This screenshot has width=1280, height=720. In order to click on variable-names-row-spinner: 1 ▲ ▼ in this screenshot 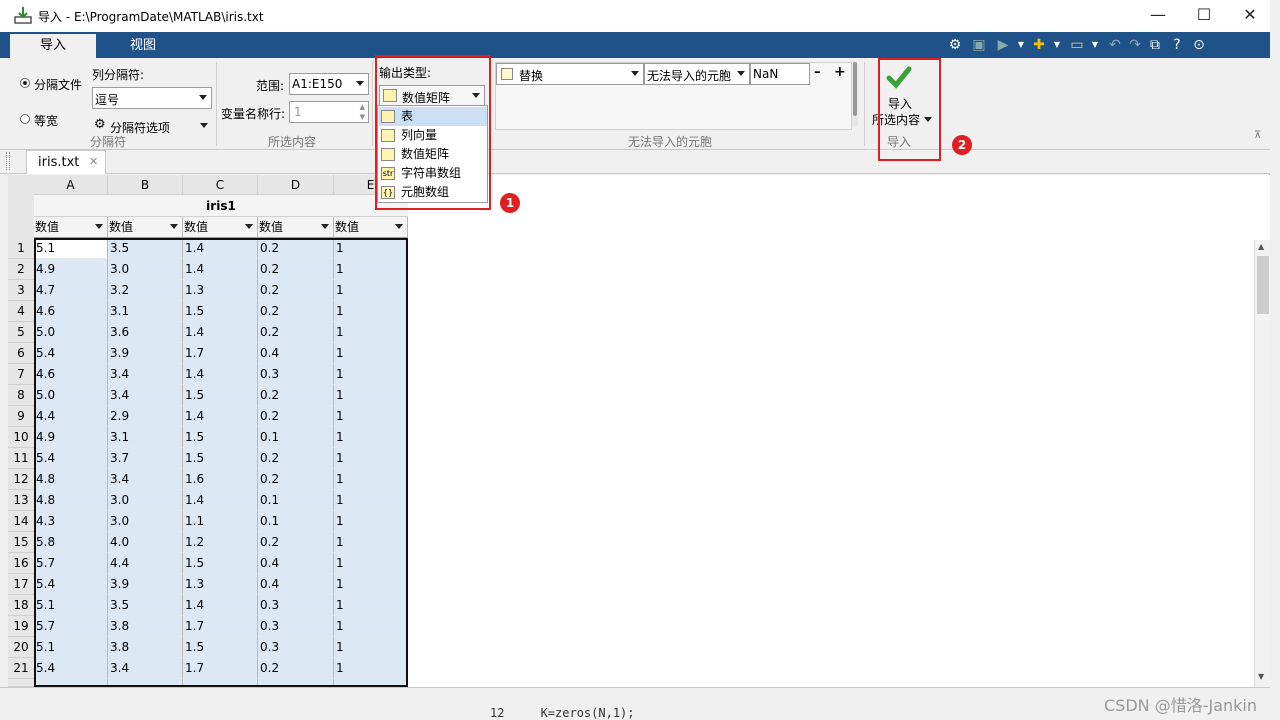, I will do `click(329, 112)`.